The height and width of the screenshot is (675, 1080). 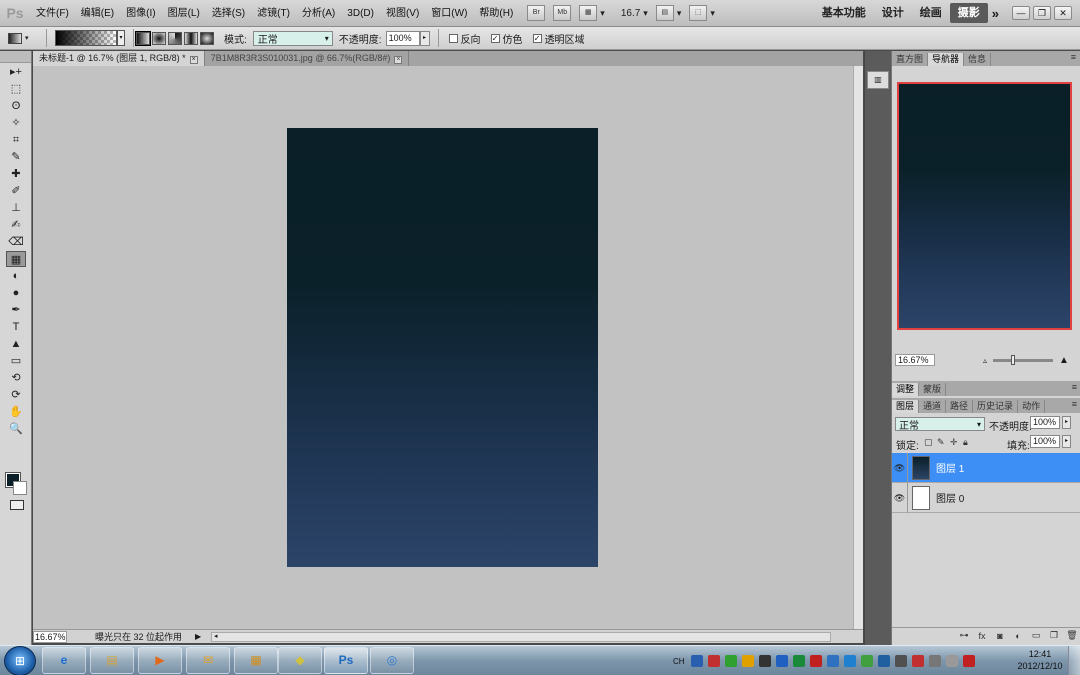 I want to click on photoshop-taskbar-icon: Ps, so click(x=346, y=660).